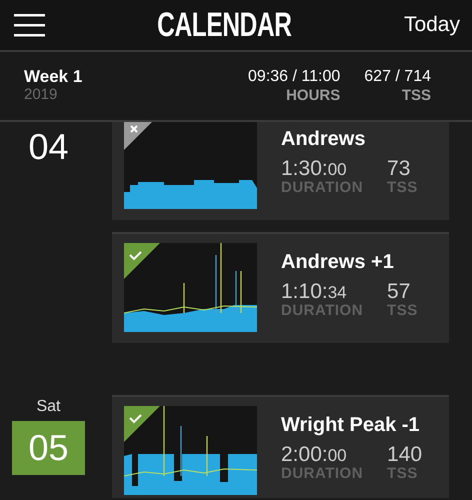  Describe the element at coordinates (399, 291) in the screenshot. I see `tss-value: 57` at that location.